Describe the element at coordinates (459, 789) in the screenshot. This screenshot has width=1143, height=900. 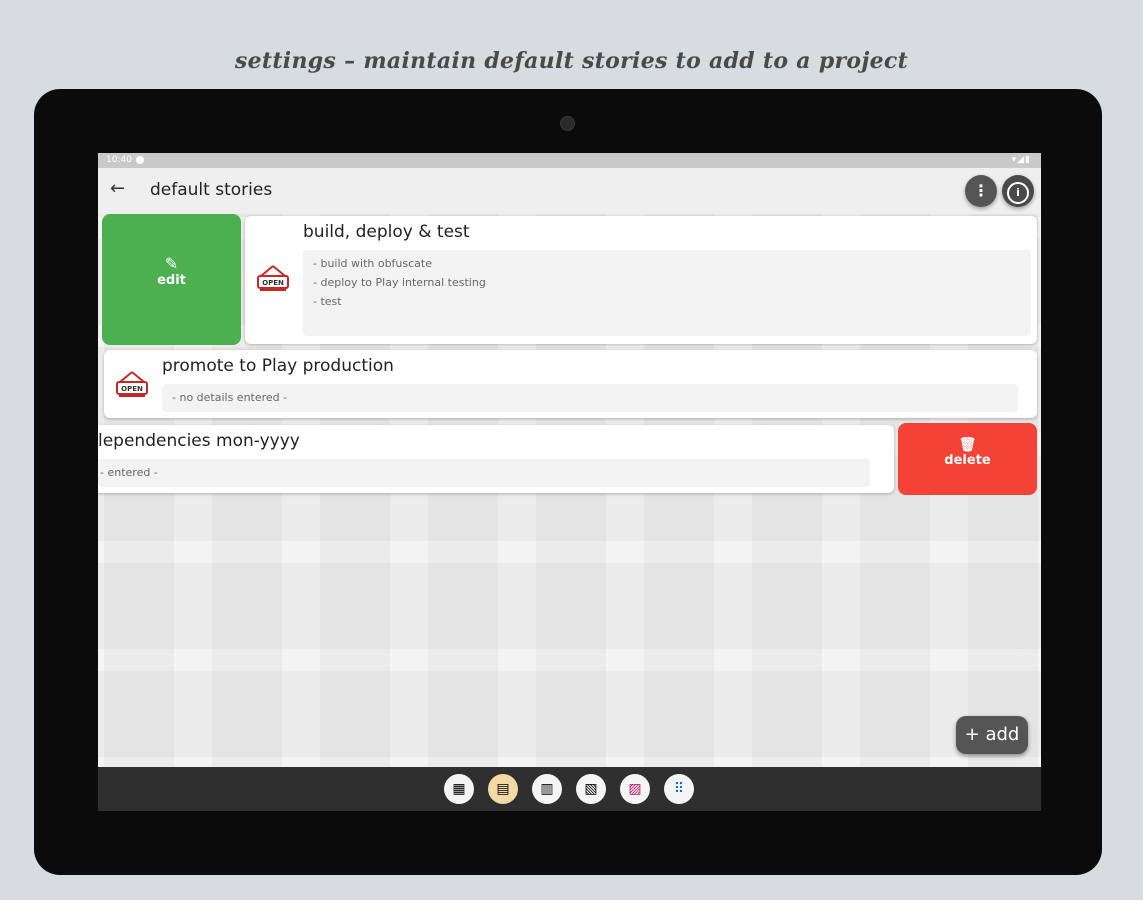
I see `app-icon-1: ▦` at that location.